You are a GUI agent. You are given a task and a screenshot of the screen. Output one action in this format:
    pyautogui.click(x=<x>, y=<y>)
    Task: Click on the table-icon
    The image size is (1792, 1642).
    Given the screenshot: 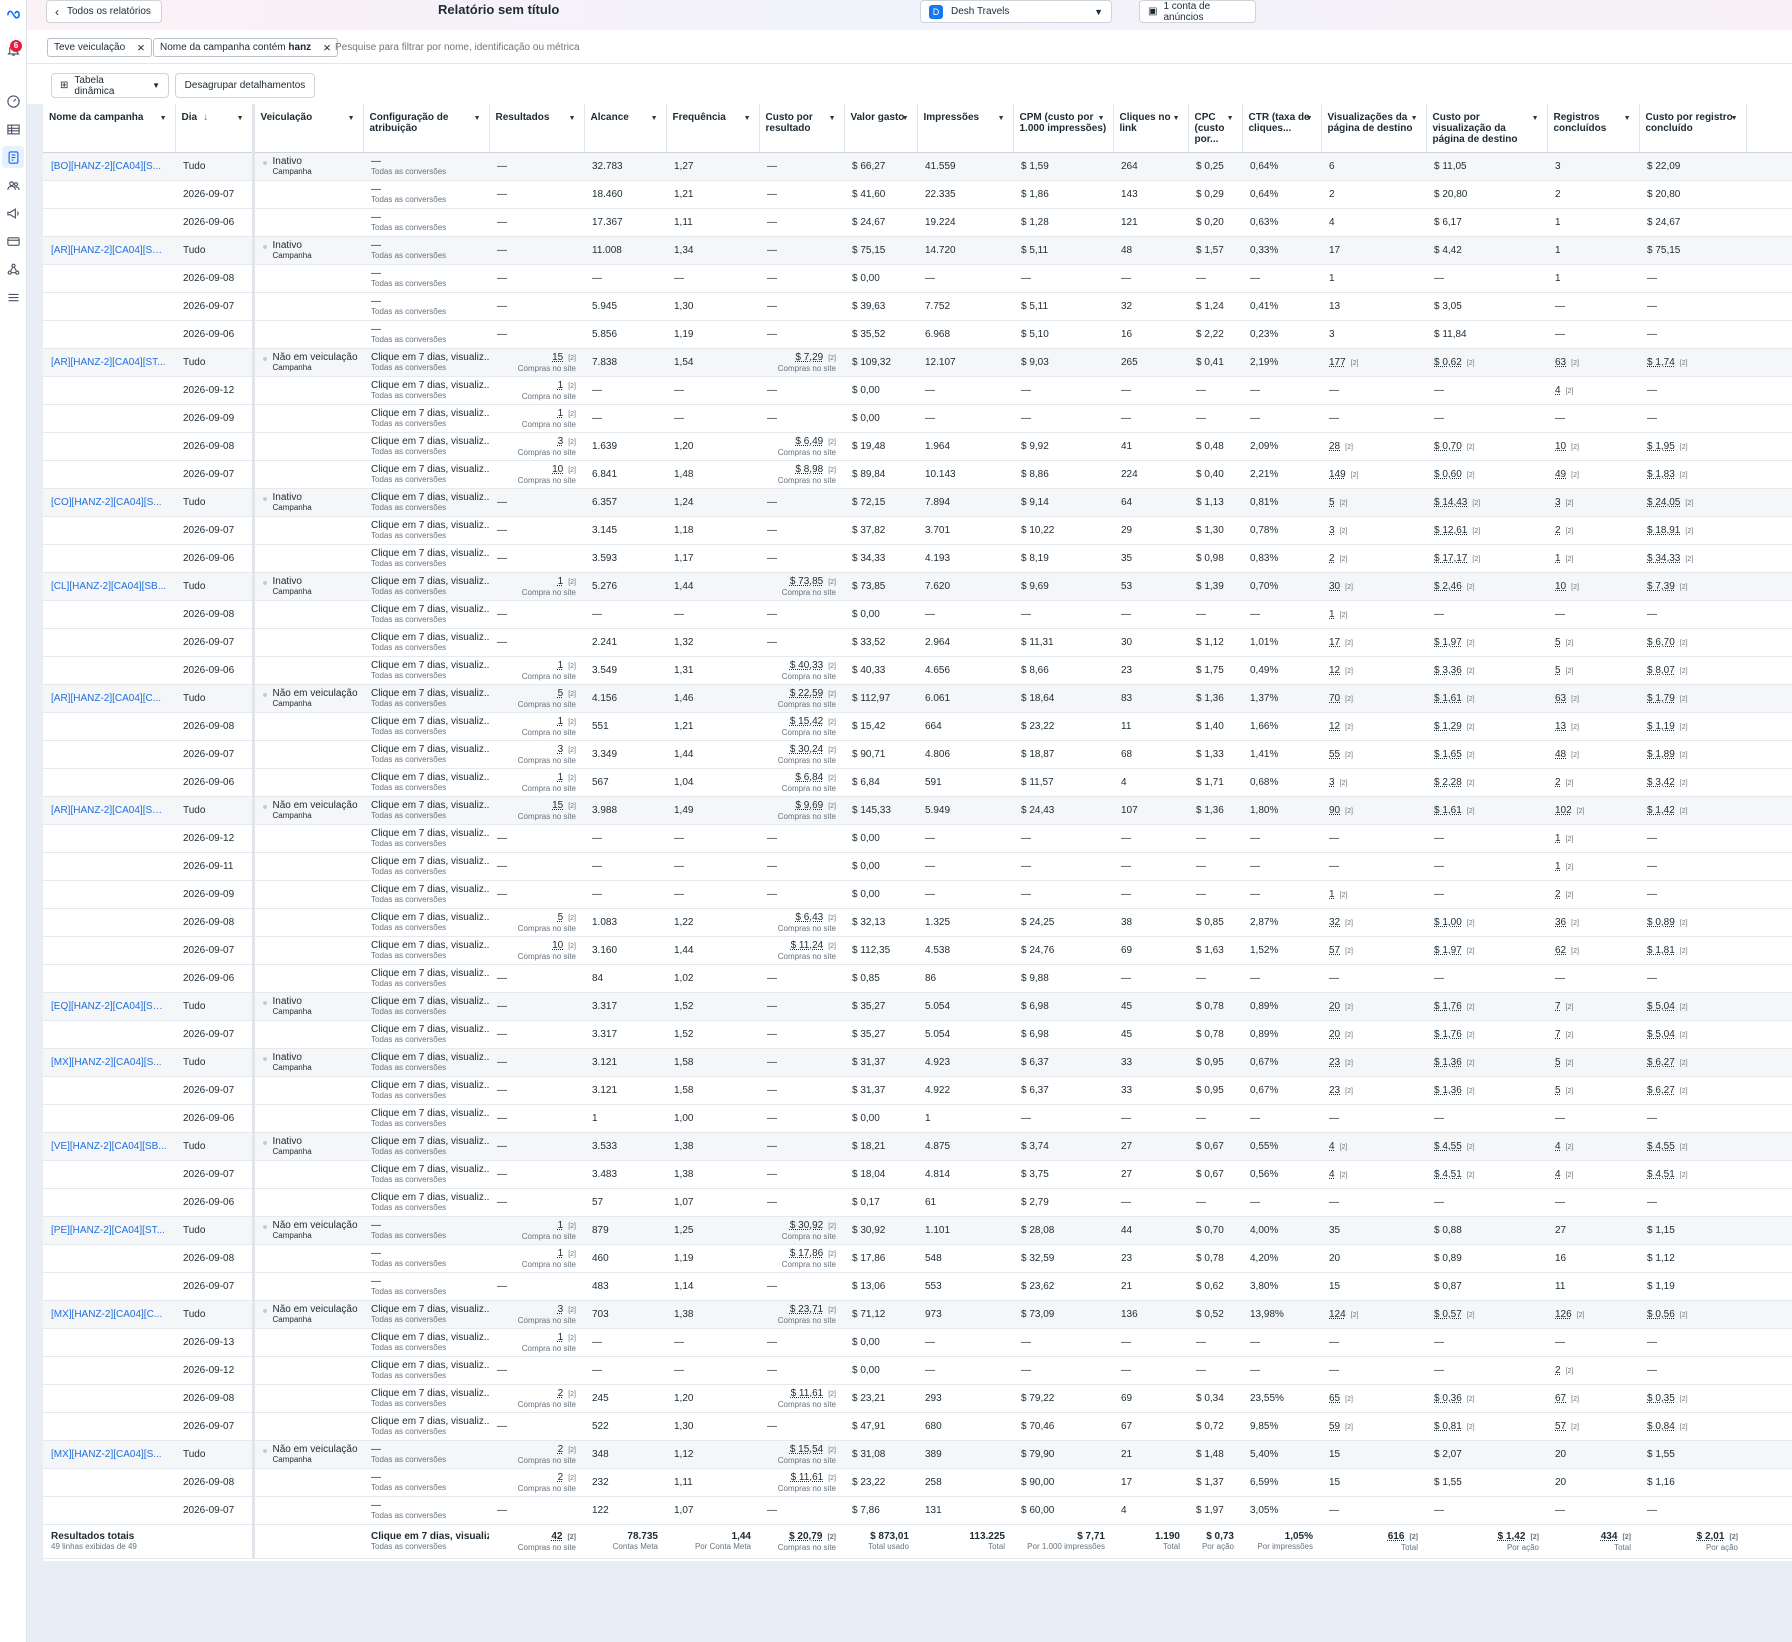 What is the action you would take?
    pyautogui.click(x=13, y=129)
    